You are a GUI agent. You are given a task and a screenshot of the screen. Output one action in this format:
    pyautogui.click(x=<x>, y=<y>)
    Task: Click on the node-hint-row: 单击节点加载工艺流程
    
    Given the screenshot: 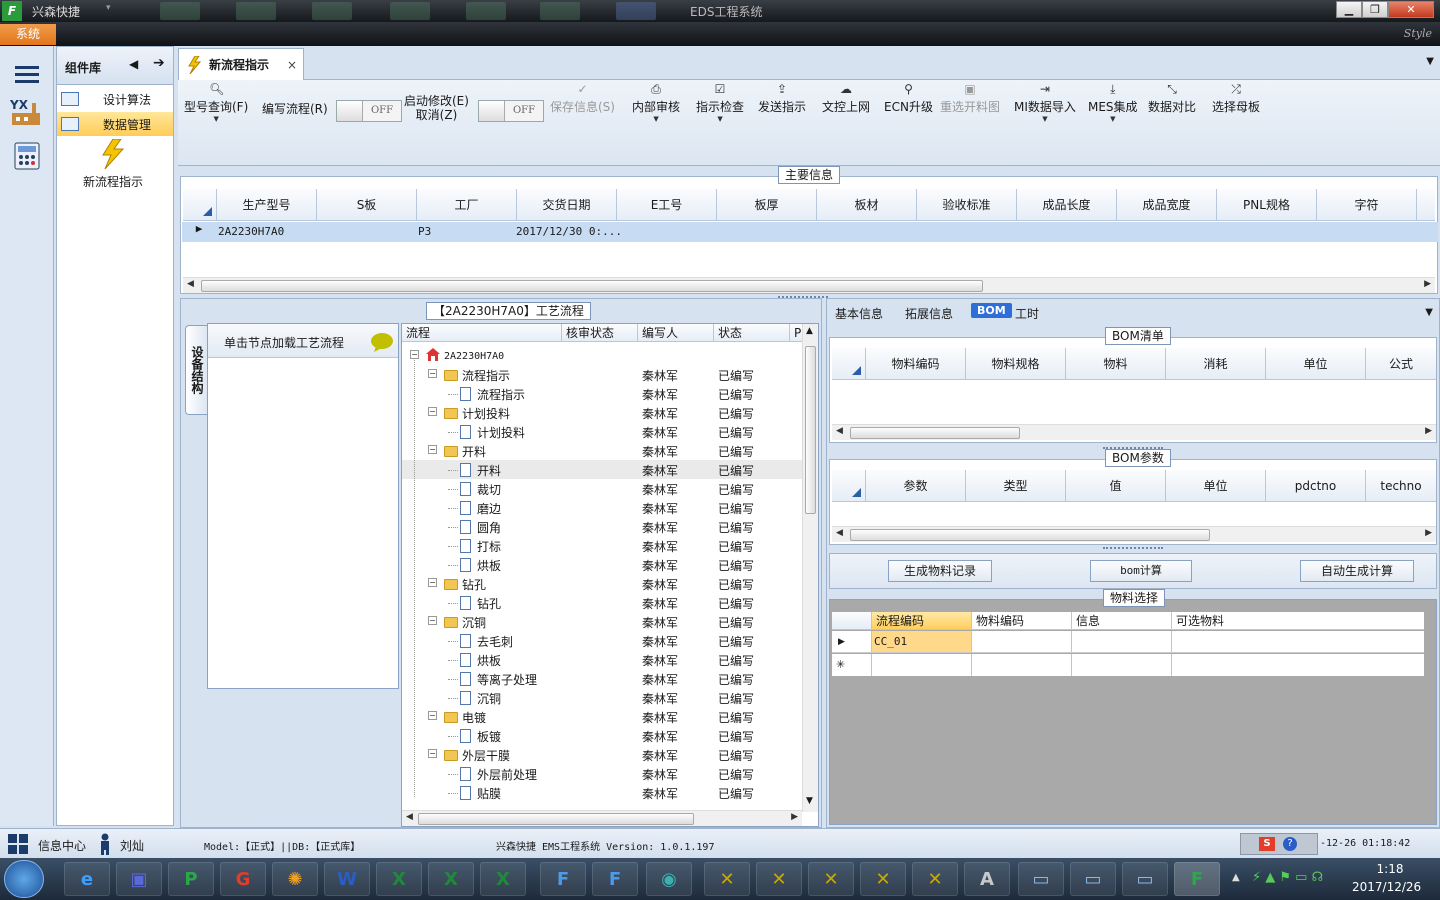 What is the action you would take?
    pyautogui.click(x=303, y=341)
    